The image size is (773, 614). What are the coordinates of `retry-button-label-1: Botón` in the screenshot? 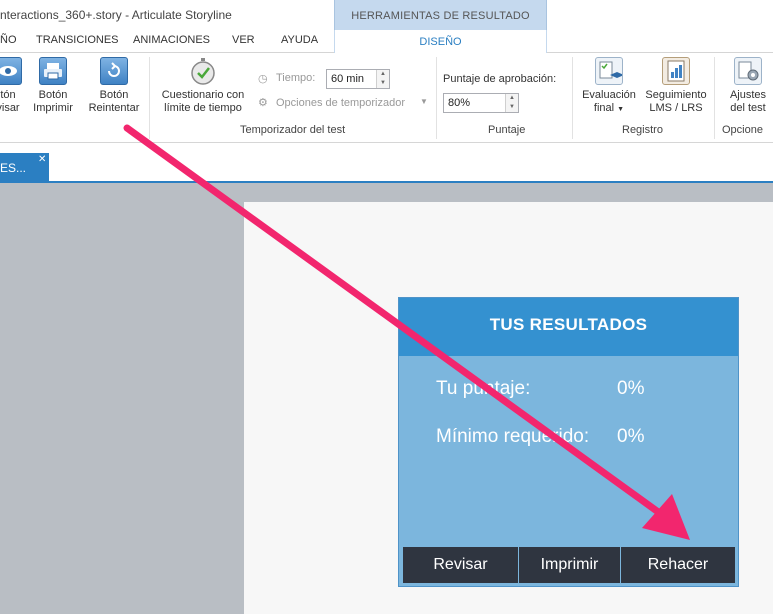 It's located at (114, 95).